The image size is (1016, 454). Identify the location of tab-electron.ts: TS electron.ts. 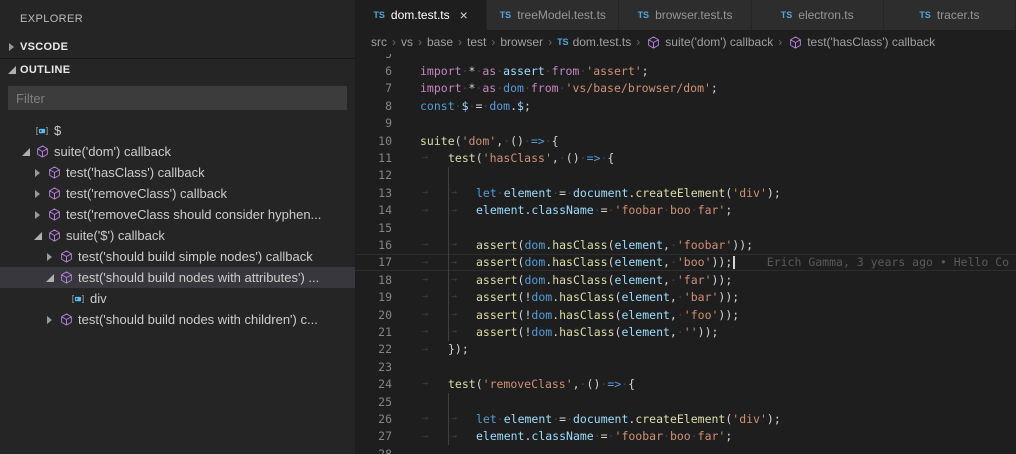
(817, 15).